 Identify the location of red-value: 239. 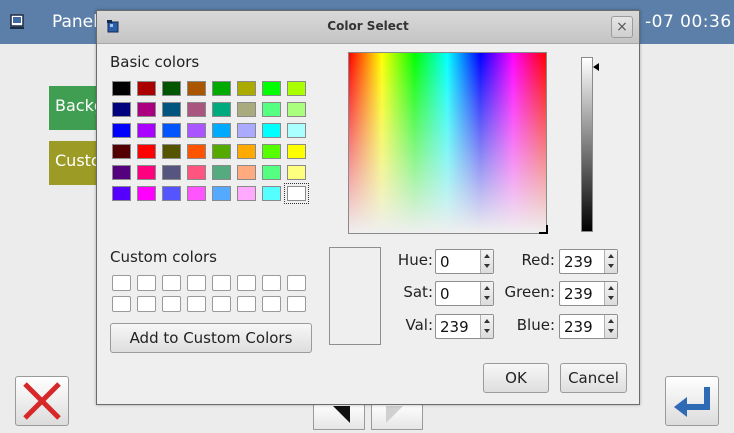
(578, 262).